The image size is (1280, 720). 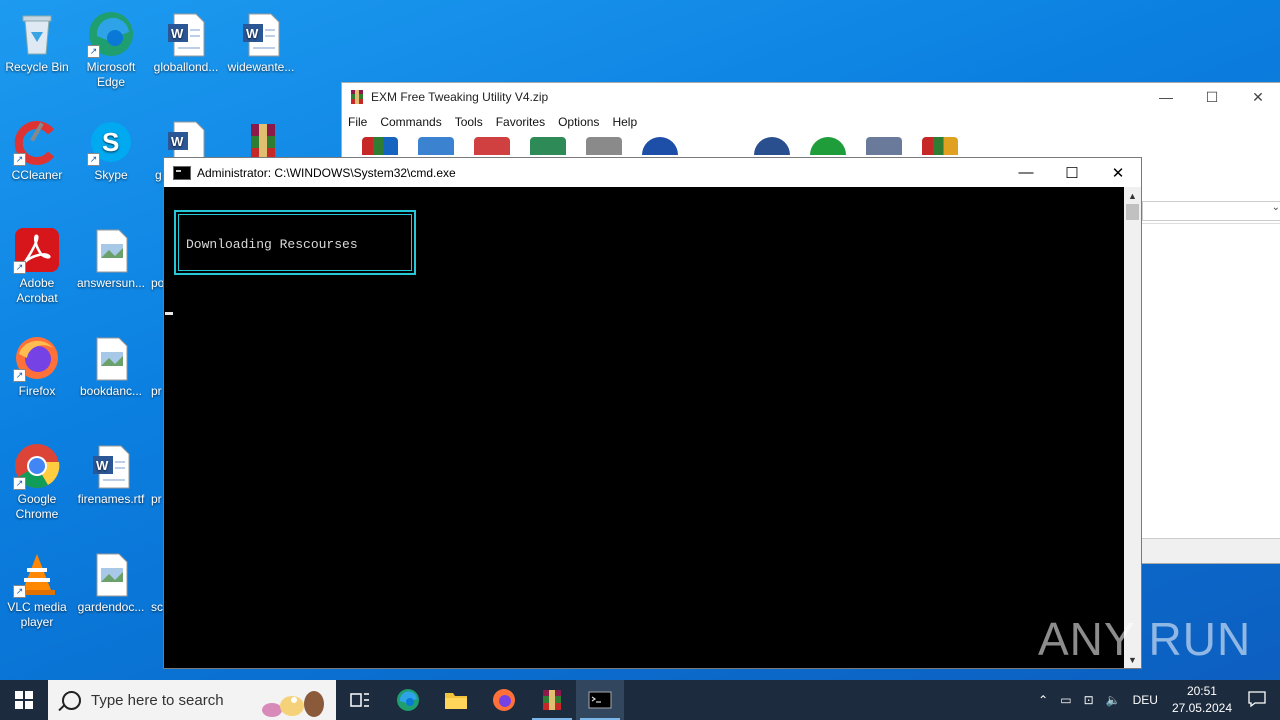 I want to click on taskbar-file-explorer, so click(x=456, y=700).